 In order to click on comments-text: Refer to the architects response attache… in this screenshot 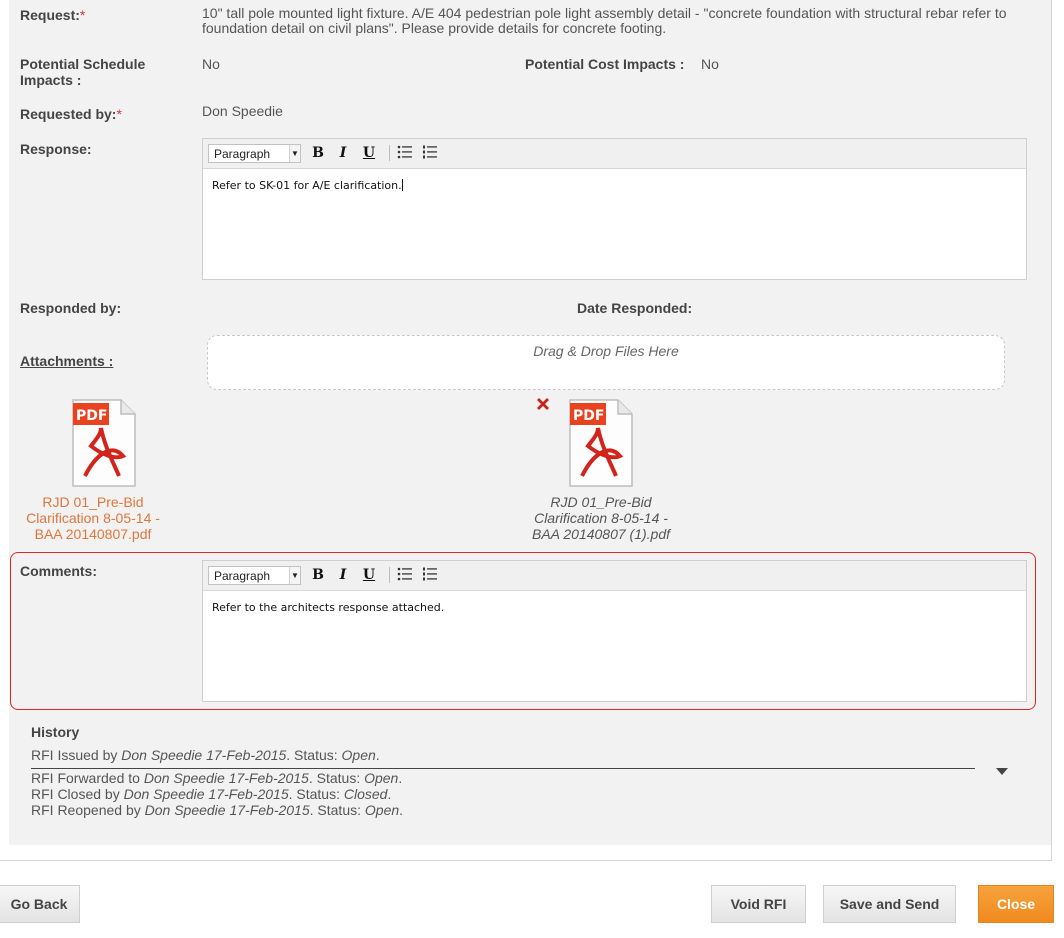, I will do `click(328, 607)`.